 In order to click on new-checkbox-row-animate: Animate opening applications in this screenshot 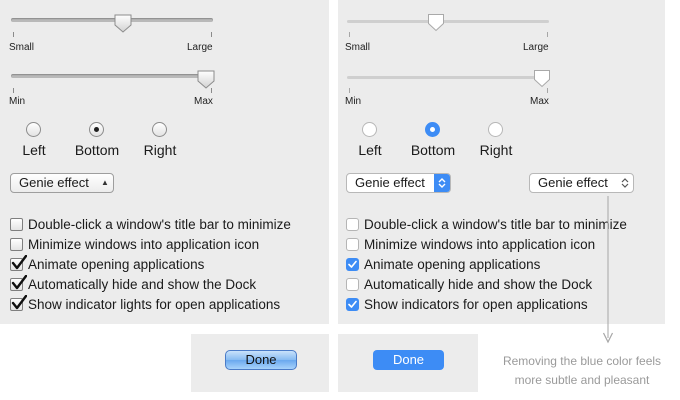, I will do `click(443, 264)`.